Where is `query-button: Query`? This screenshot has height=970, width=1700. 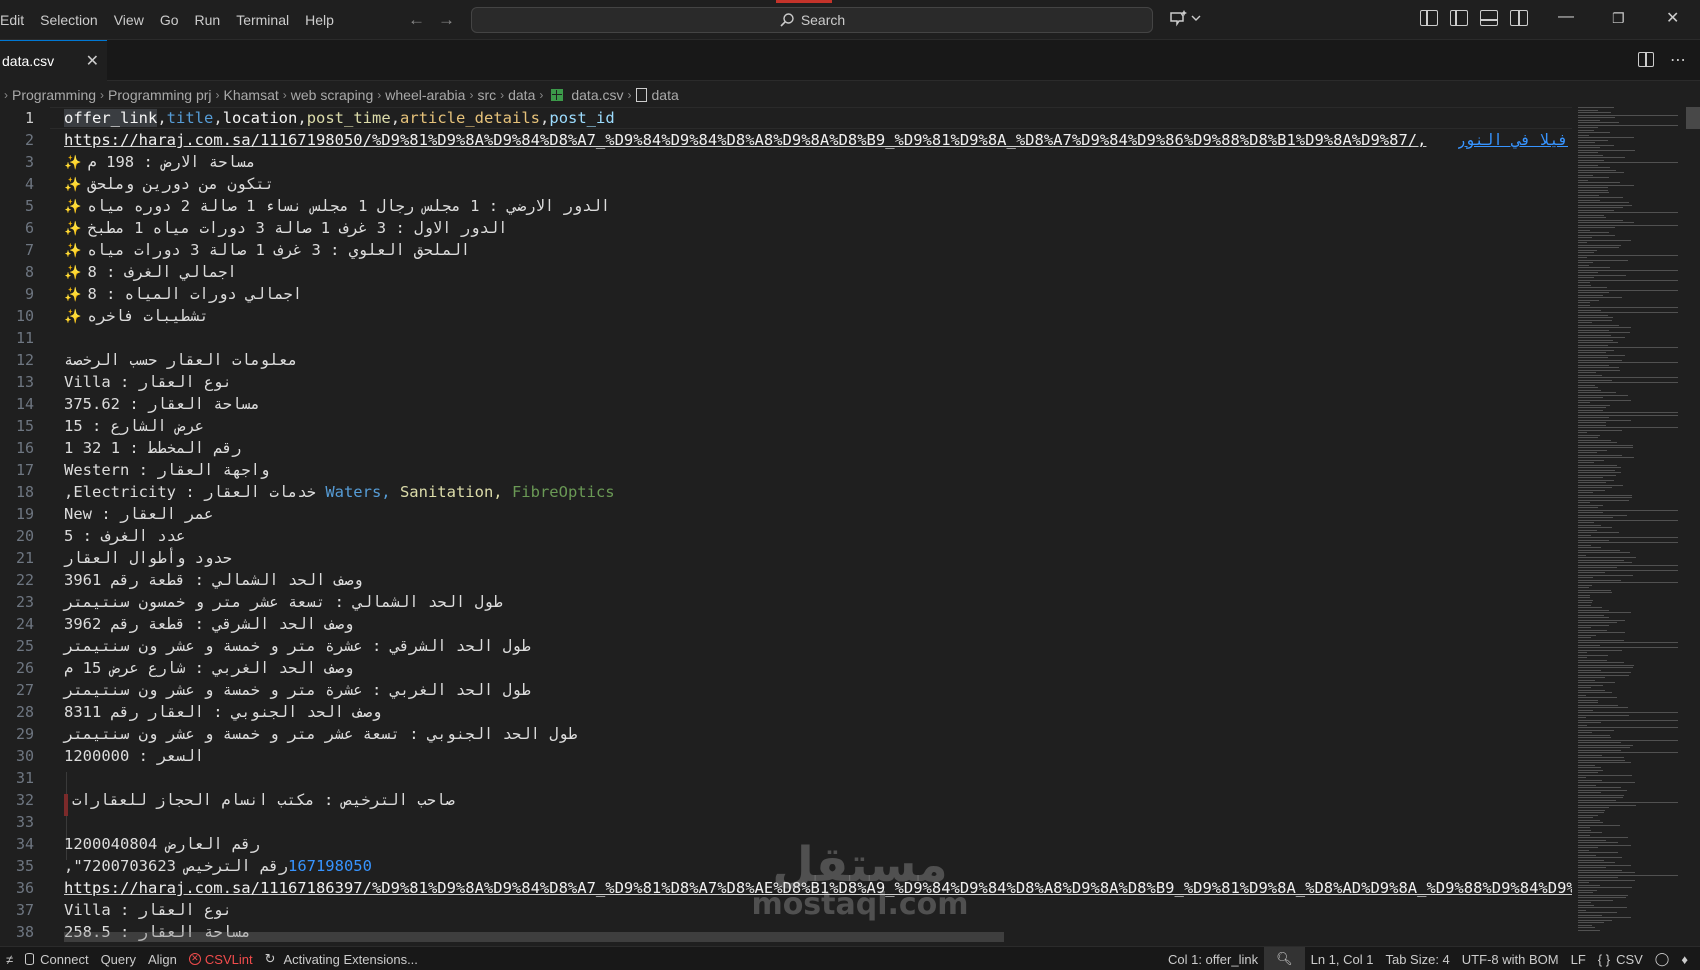 query-button: Query is located at coordinates (118, 958).